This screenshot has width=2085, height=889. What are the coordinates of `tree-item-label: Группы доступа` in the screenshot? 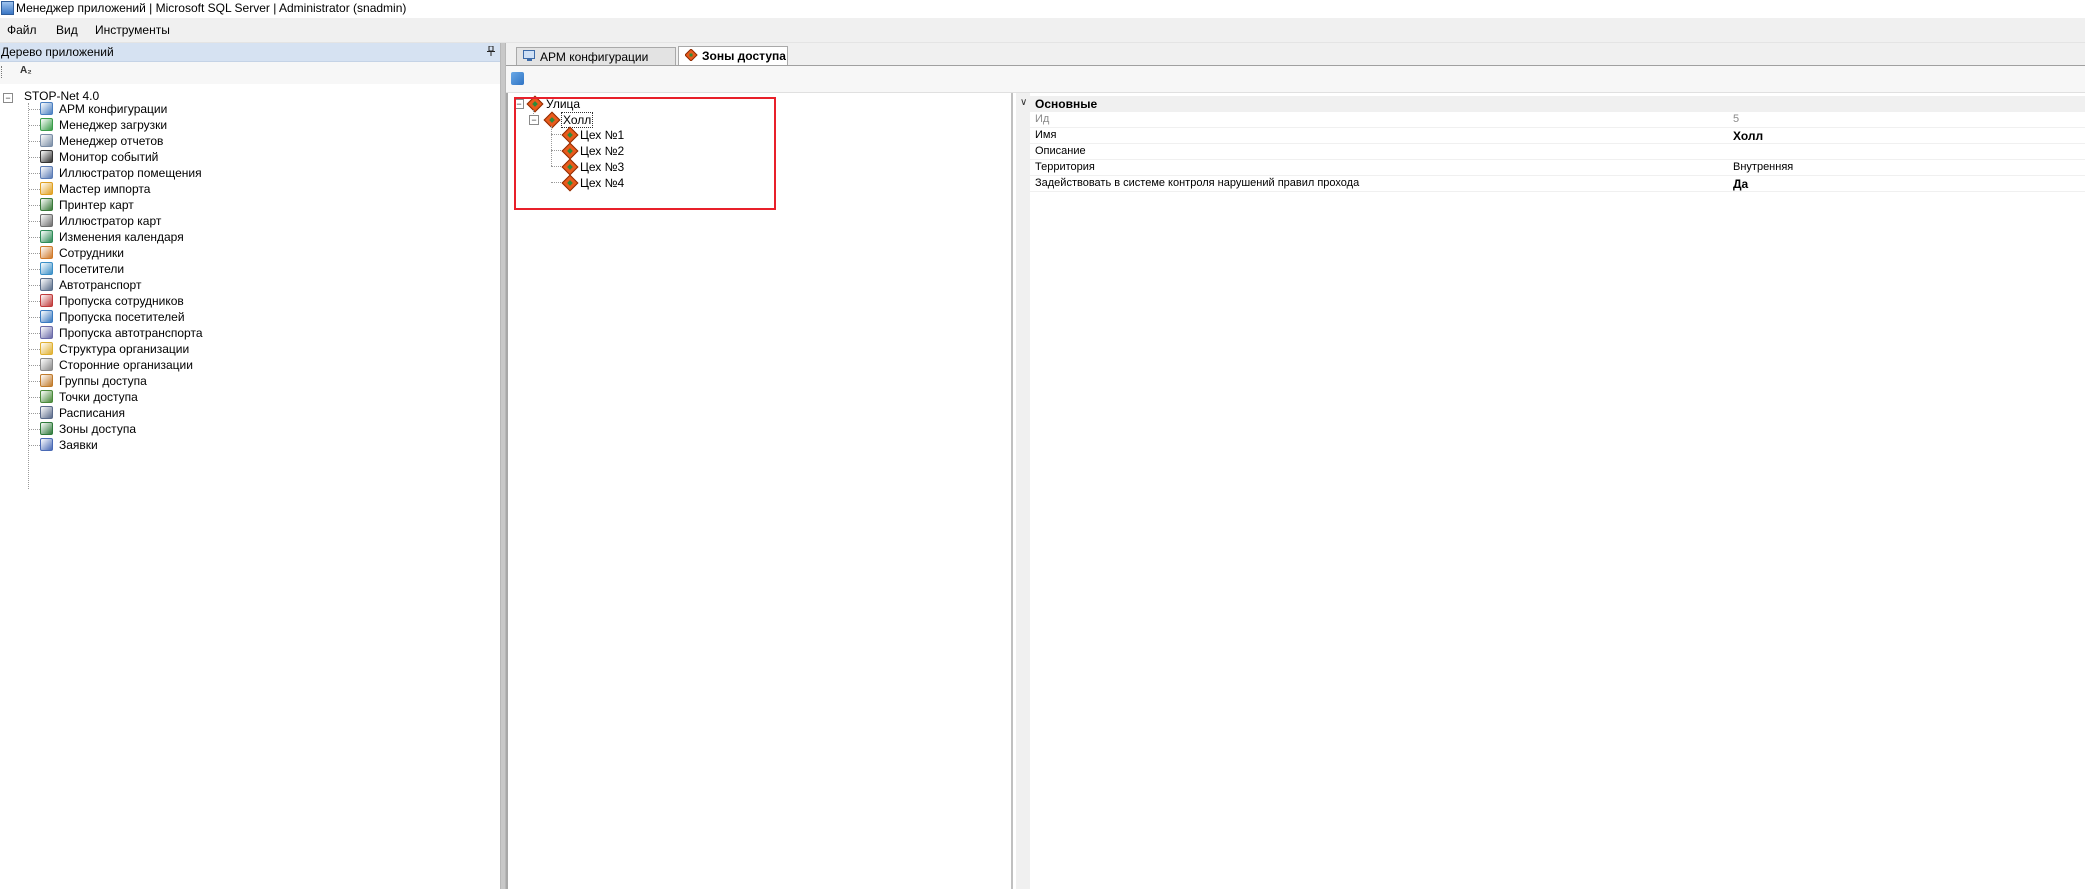 It's located at (103, 381).